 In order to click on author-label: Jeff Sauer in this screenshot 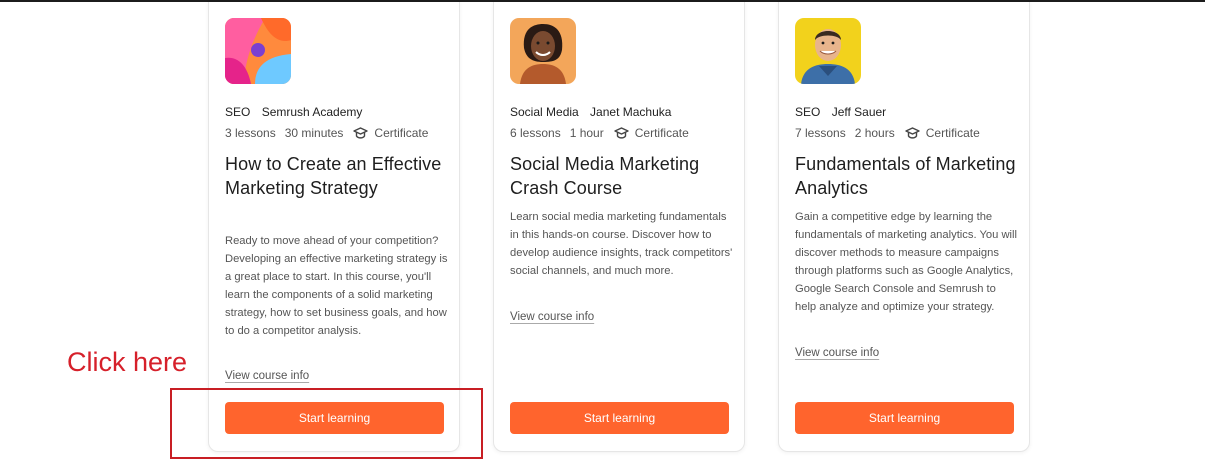, I will do `click(859, 112)`.